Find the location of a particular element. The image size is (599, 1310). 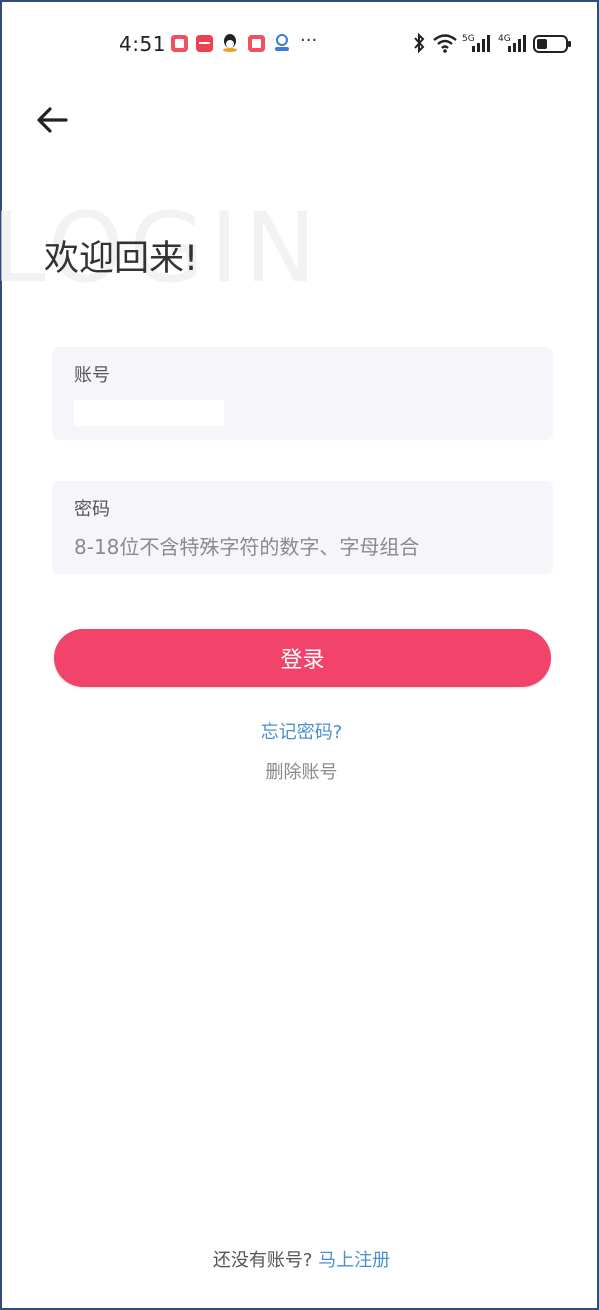

status-bar: 4:51 ··· 5G 4G is located at coordinates (300, 44).